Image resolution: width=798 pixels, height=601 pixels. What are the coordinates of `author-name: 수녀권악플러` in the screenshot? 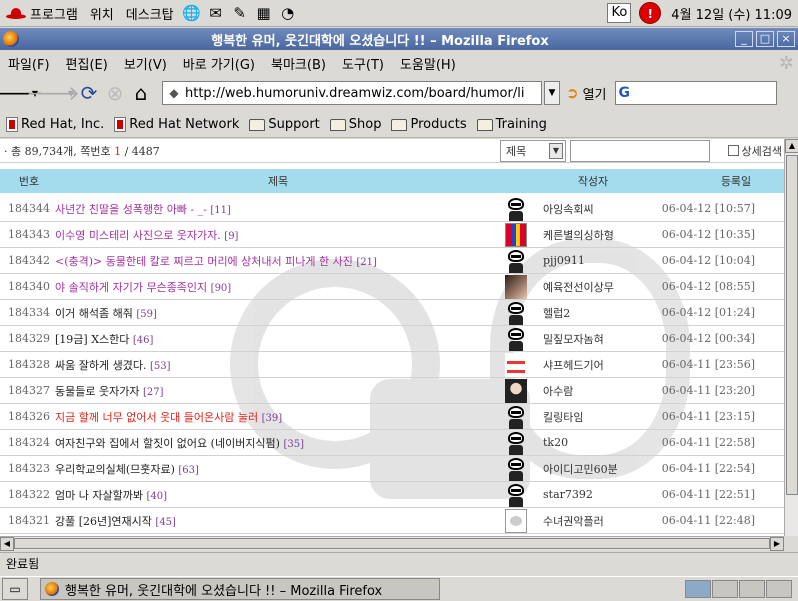 It's located at (594, 521).